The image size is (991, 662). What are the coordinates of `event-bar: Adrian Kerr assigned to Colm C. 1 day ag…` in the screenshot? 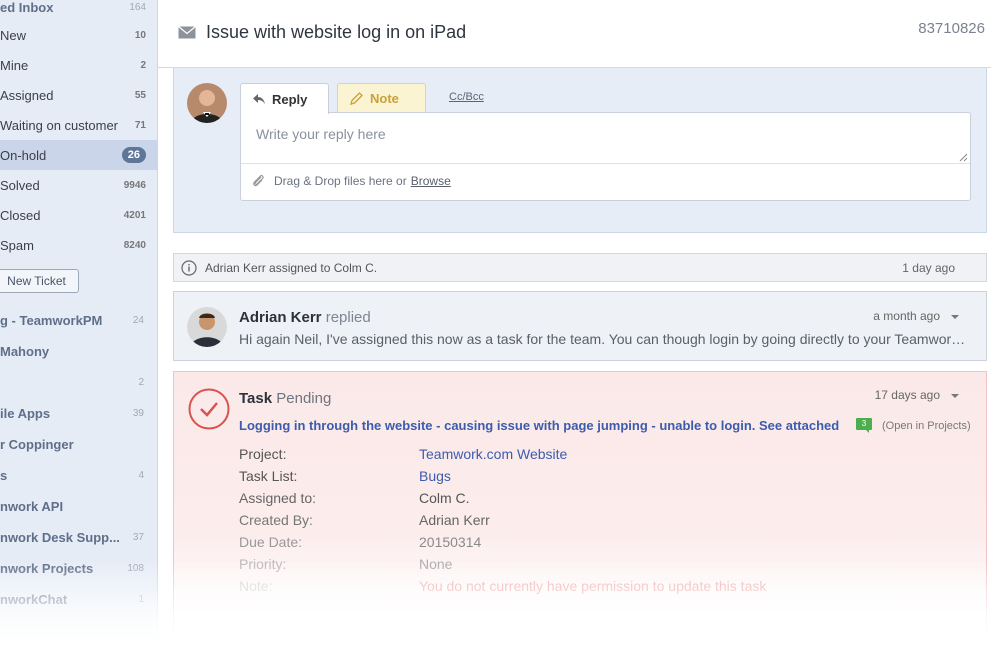 It's located at (580, 267).